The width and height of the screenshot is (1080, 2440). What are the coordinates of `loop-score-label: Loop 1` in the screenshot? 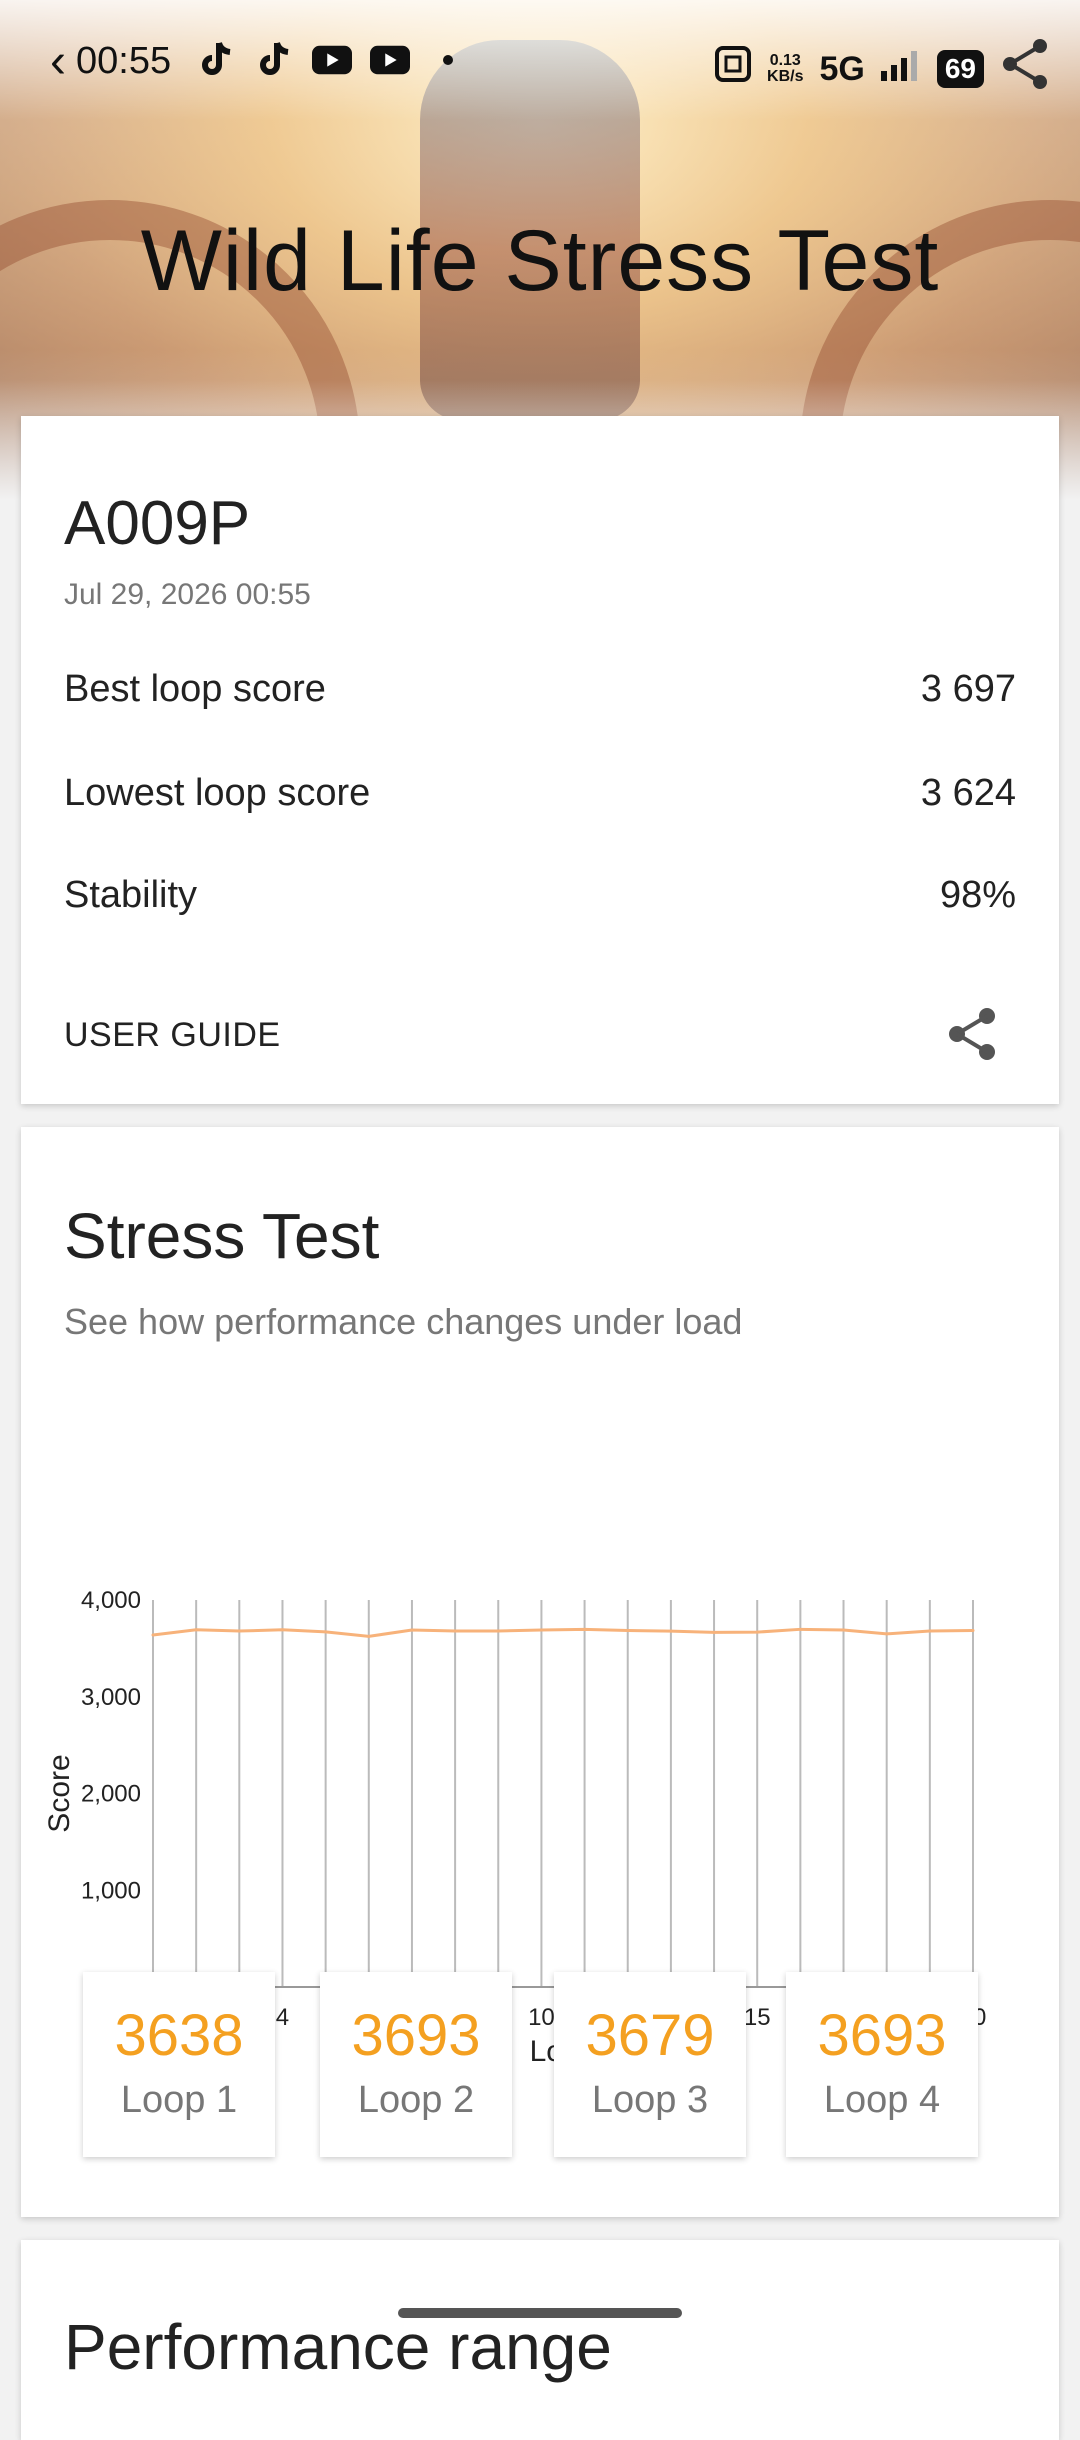 It's located at (179, 2100).